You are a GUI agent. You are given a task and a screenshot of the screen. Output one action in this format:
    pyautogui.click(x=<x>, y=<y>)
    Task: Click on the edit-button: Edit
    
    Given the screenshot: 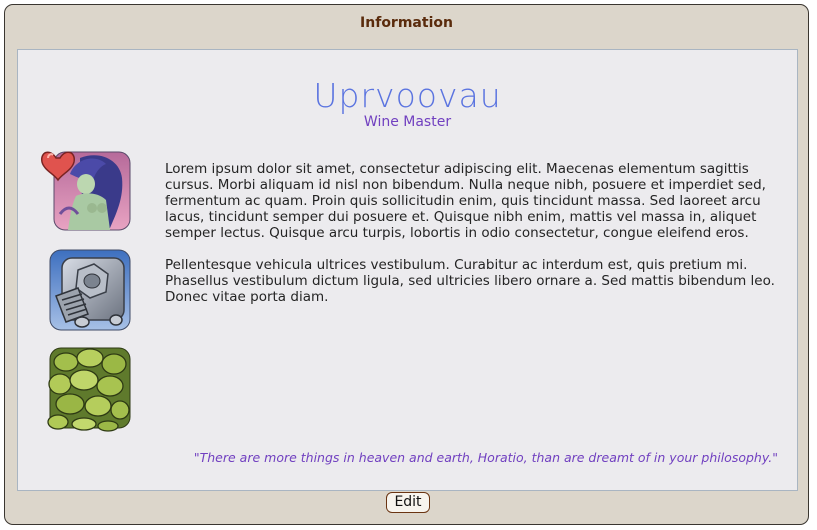 What is the action you would take?
    pyautogui.click(x=408, y=502)
    